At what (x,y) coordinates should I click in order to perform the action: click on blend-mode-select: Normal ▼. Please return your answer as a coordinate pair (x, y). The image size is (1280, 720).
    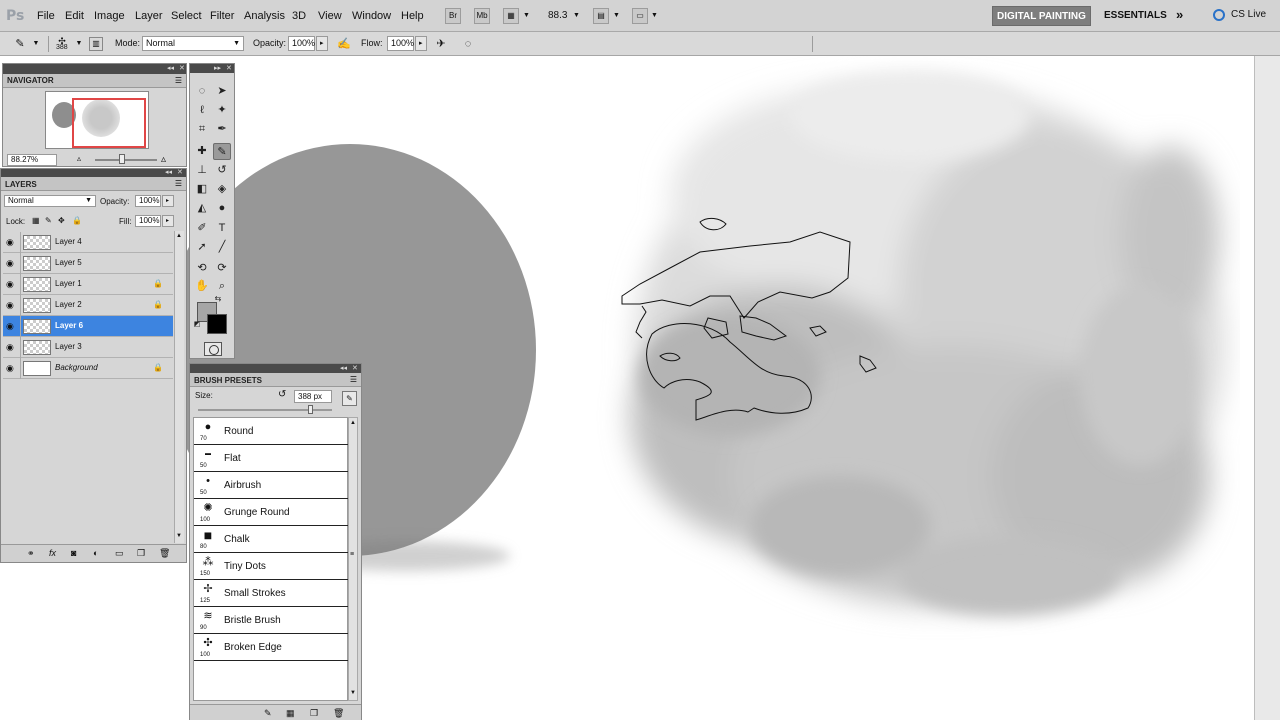
    Looking at the image, I should click on (50, 201).